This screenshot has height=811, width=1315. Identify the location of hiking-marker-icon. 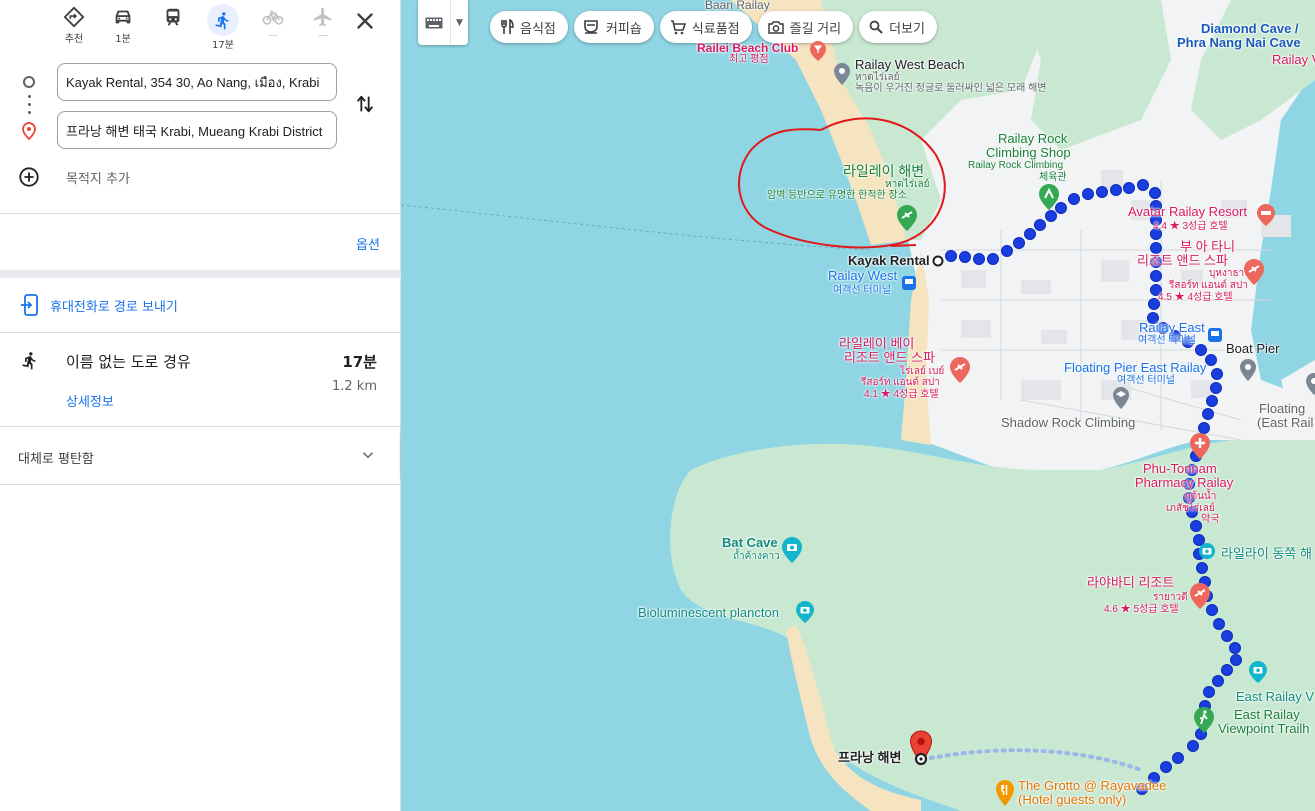
(1204, 720).